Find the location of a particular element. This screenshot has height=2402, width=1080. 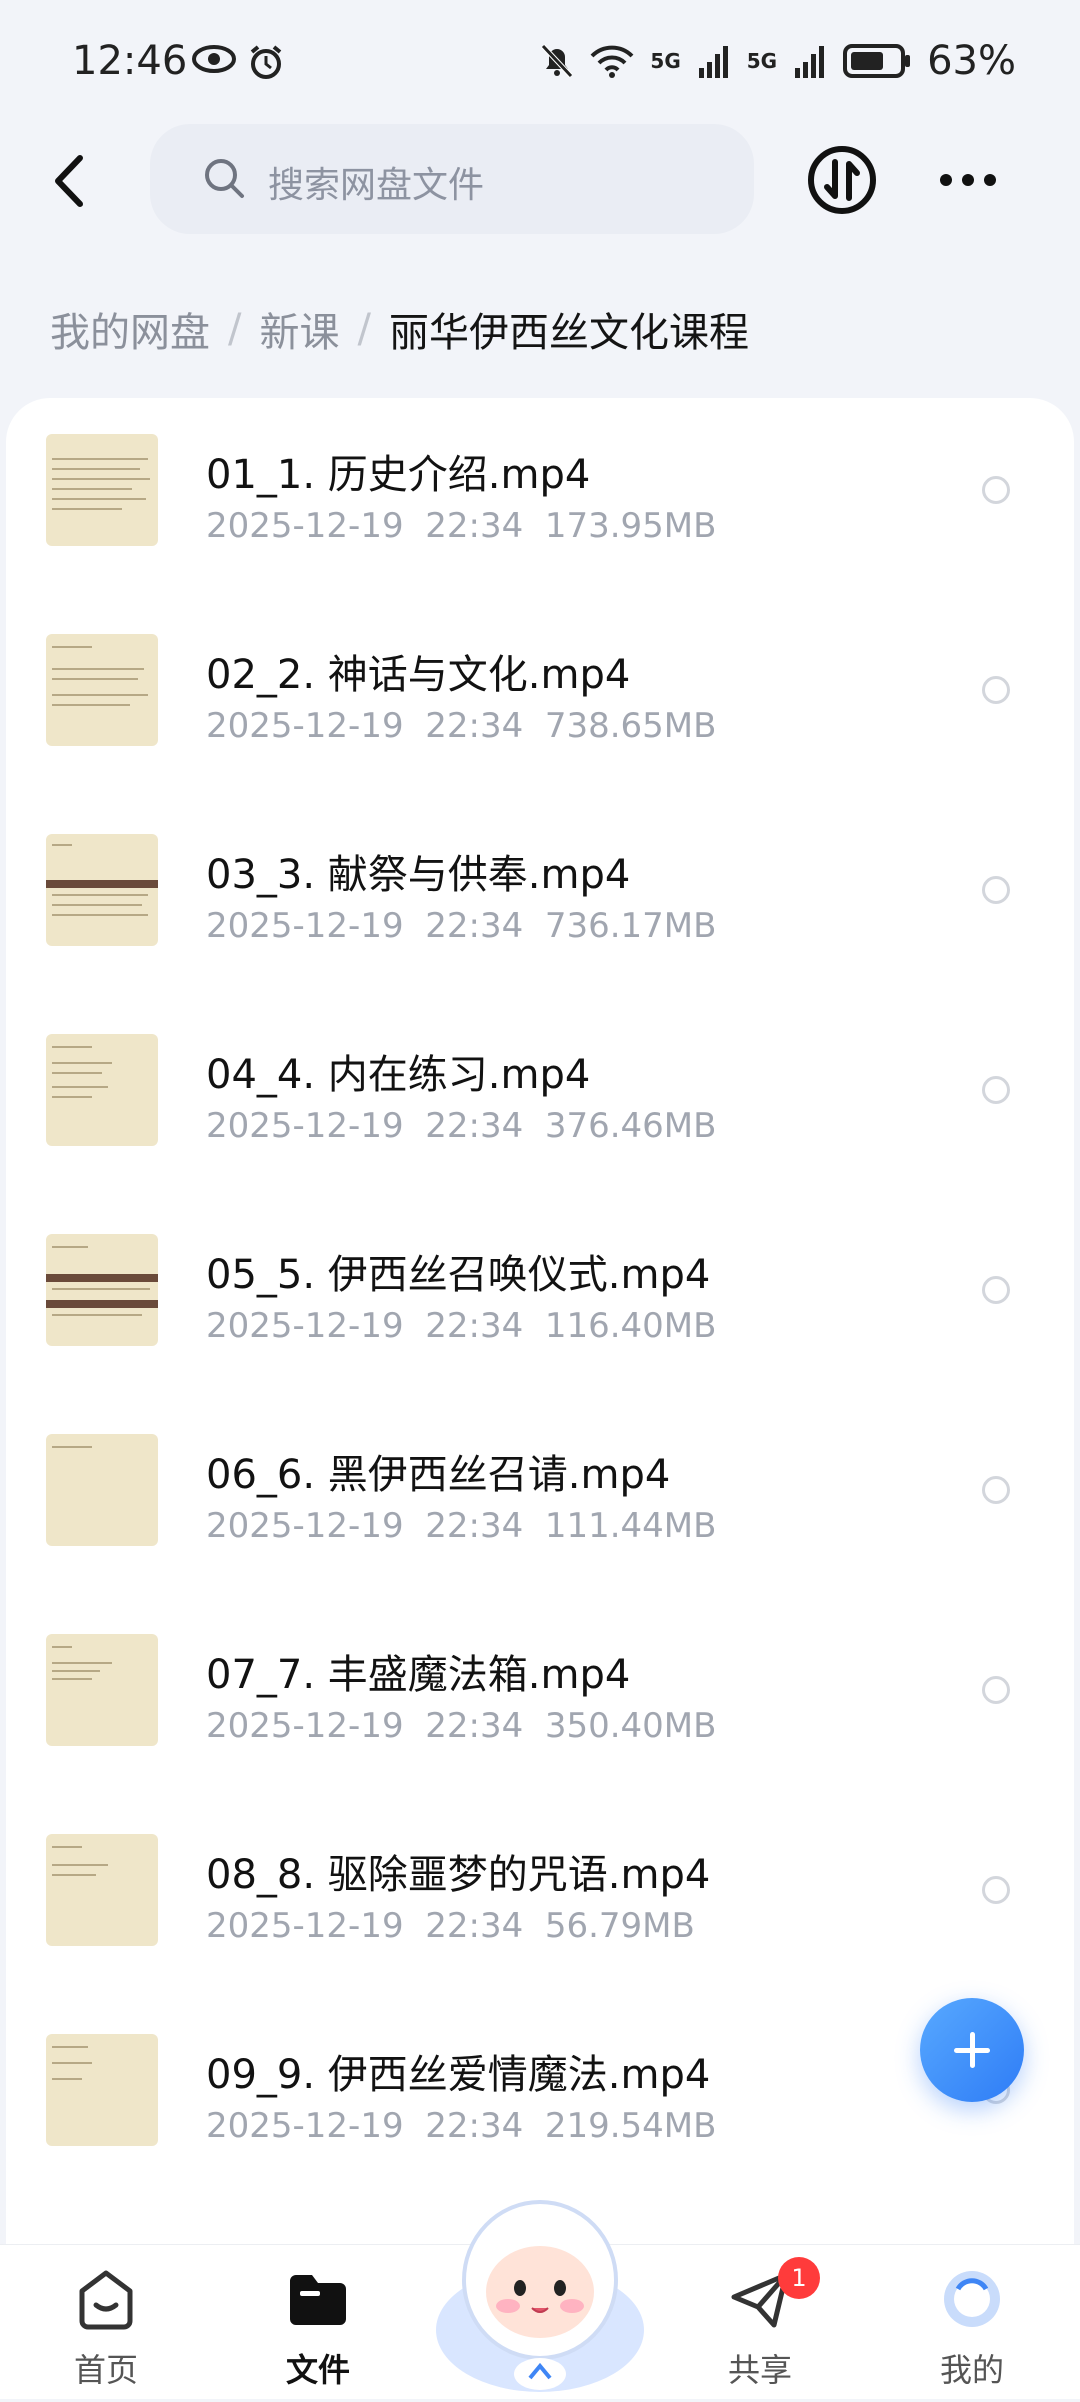

tab-home-label: 首页 is located at coordinates (105, 2370).